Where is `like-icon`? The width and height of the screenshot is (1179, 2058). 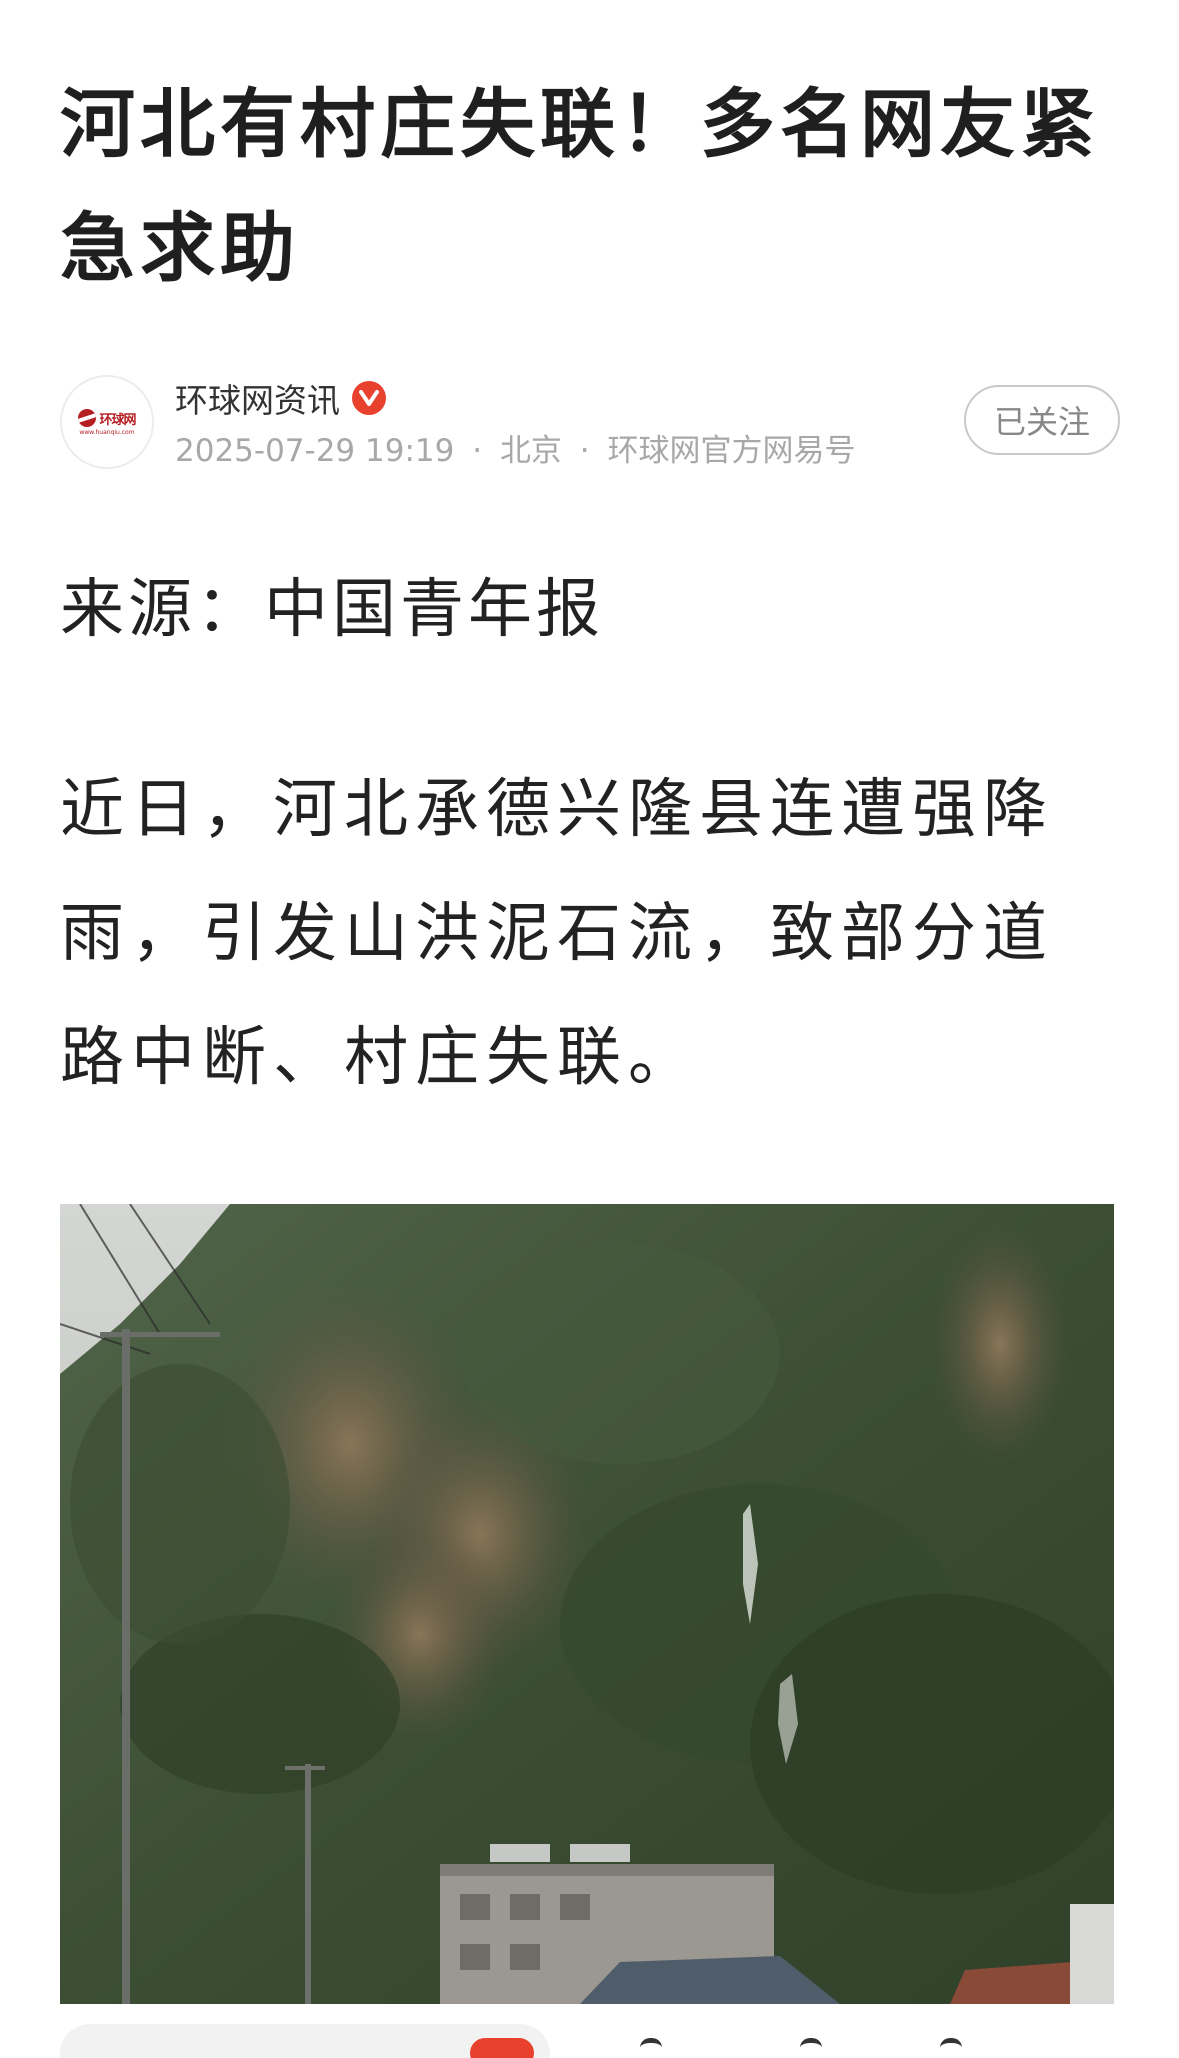 like-icon is located at coordinates (951, 2046).